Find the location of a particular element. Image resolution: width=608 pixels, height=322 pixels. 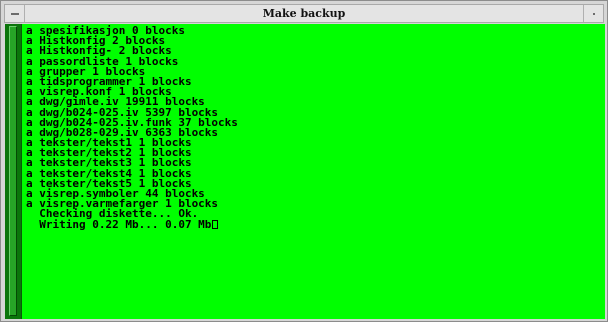

progress-text: Writing 0.22 Mb... 0.07 Mb is located at coordinates (119, 224).